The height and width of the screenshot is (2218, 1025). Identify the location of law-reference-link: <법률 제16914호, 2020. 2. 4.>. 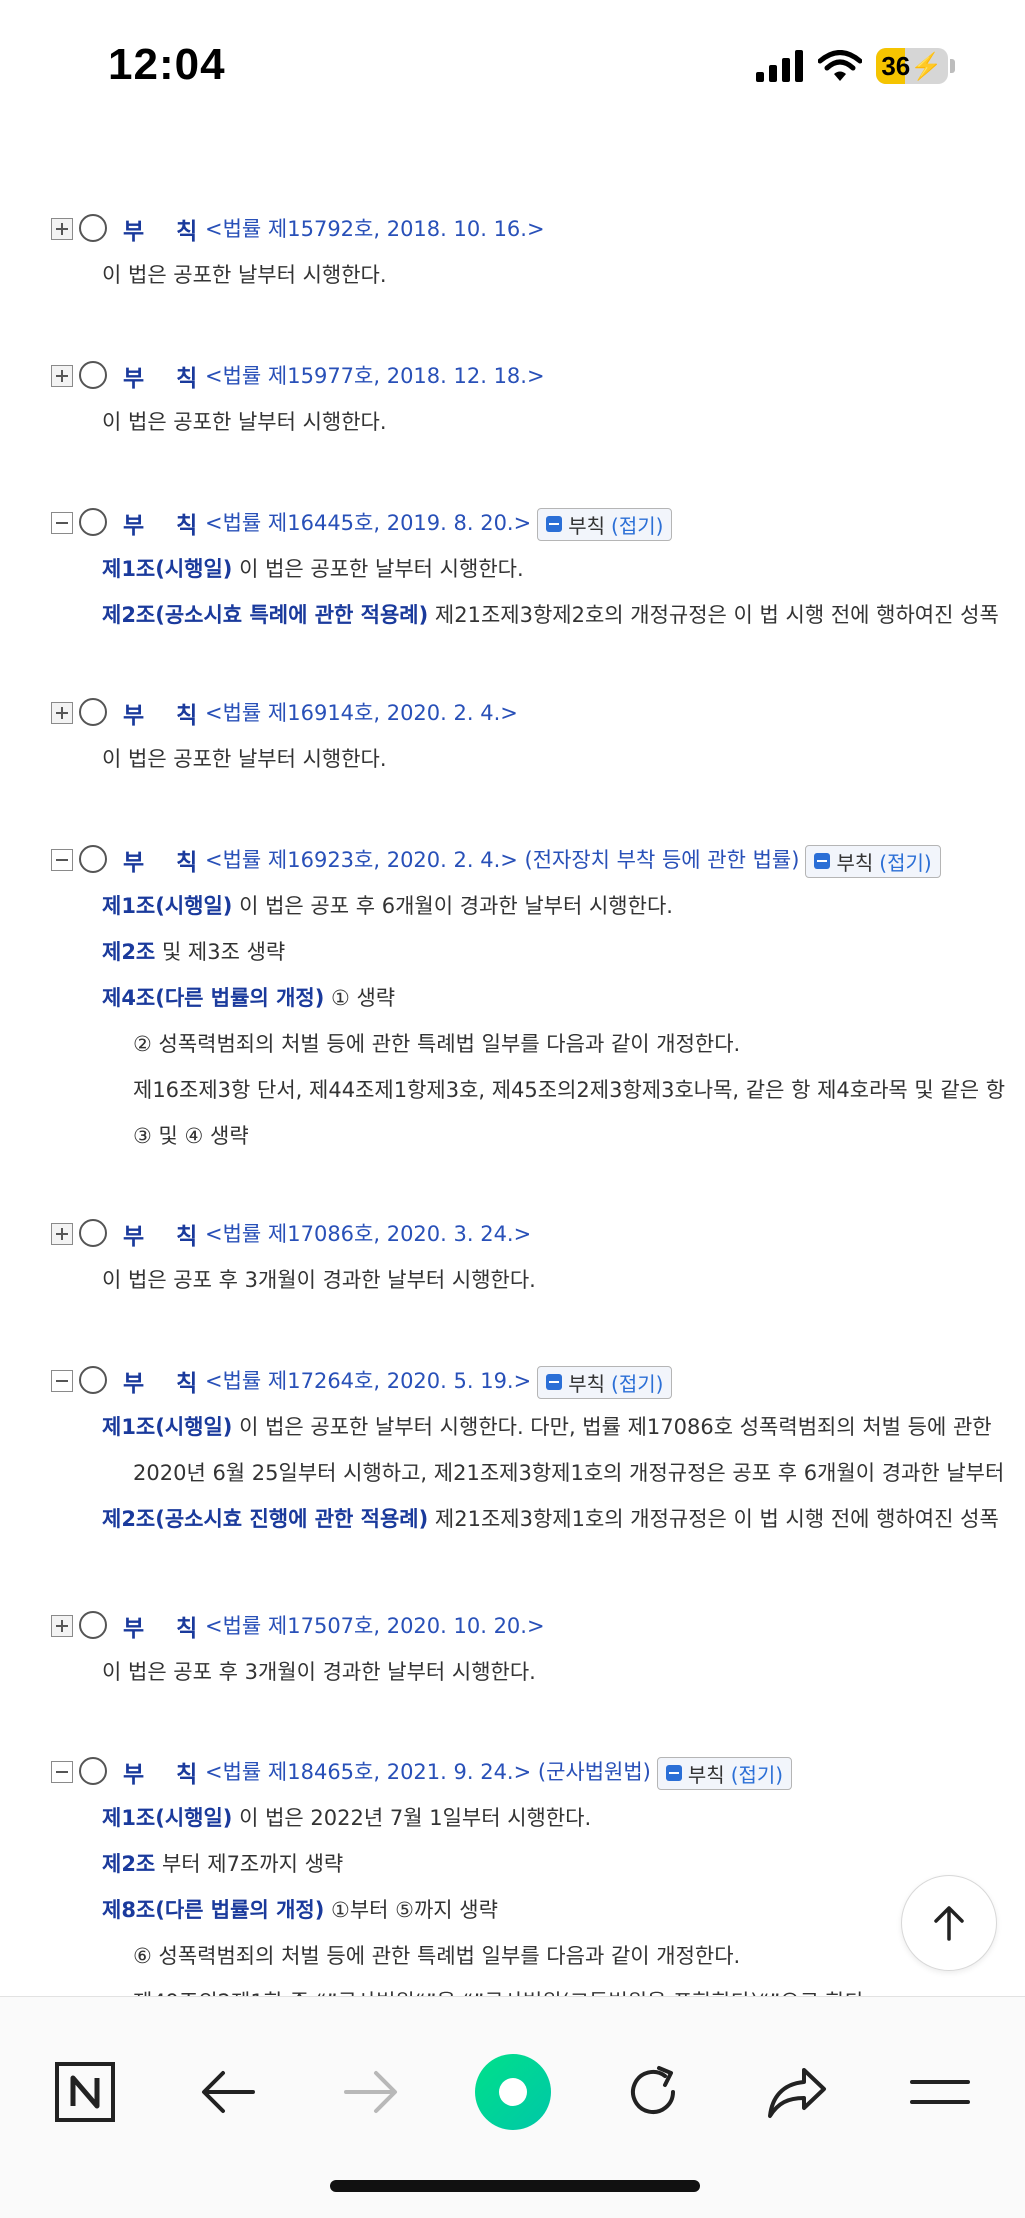
(361, 712).